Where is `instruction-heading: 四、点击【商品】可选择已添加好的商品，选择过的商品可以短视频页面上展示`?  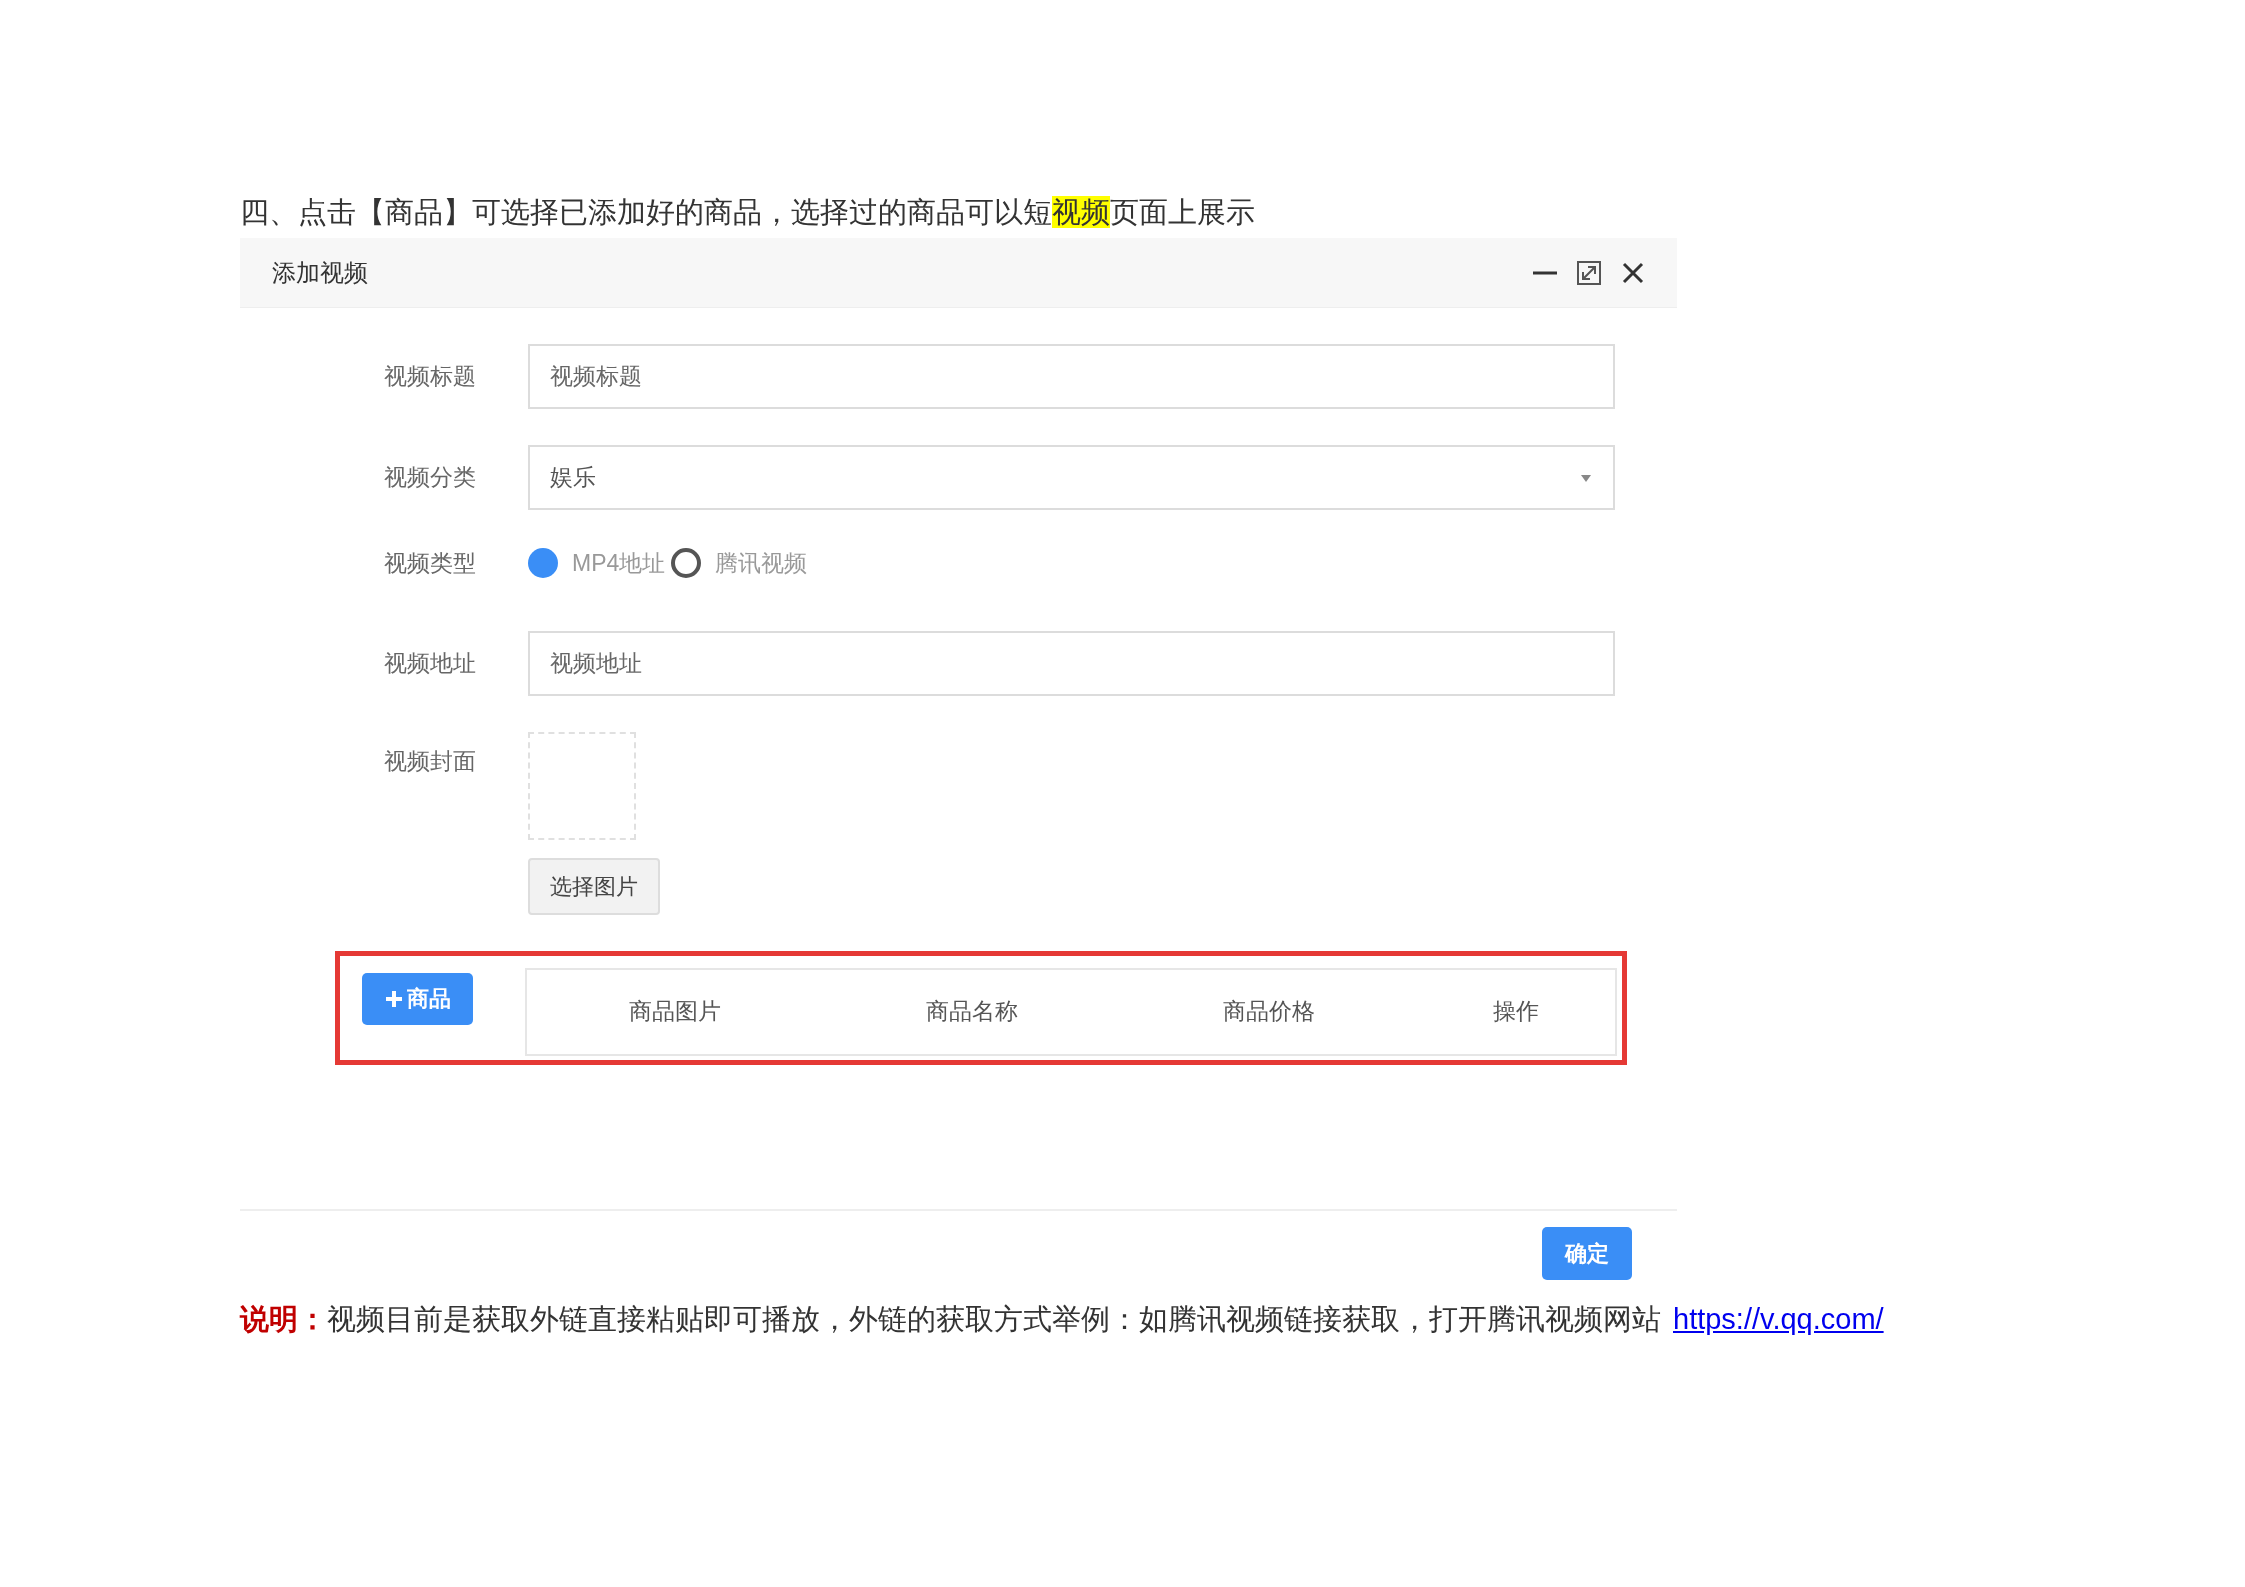 instruction-heading: 四、点击【商品】可选择已添加好的商品，选择过的商品可以短视频页面上展示 is located at coordinates (748, 212).